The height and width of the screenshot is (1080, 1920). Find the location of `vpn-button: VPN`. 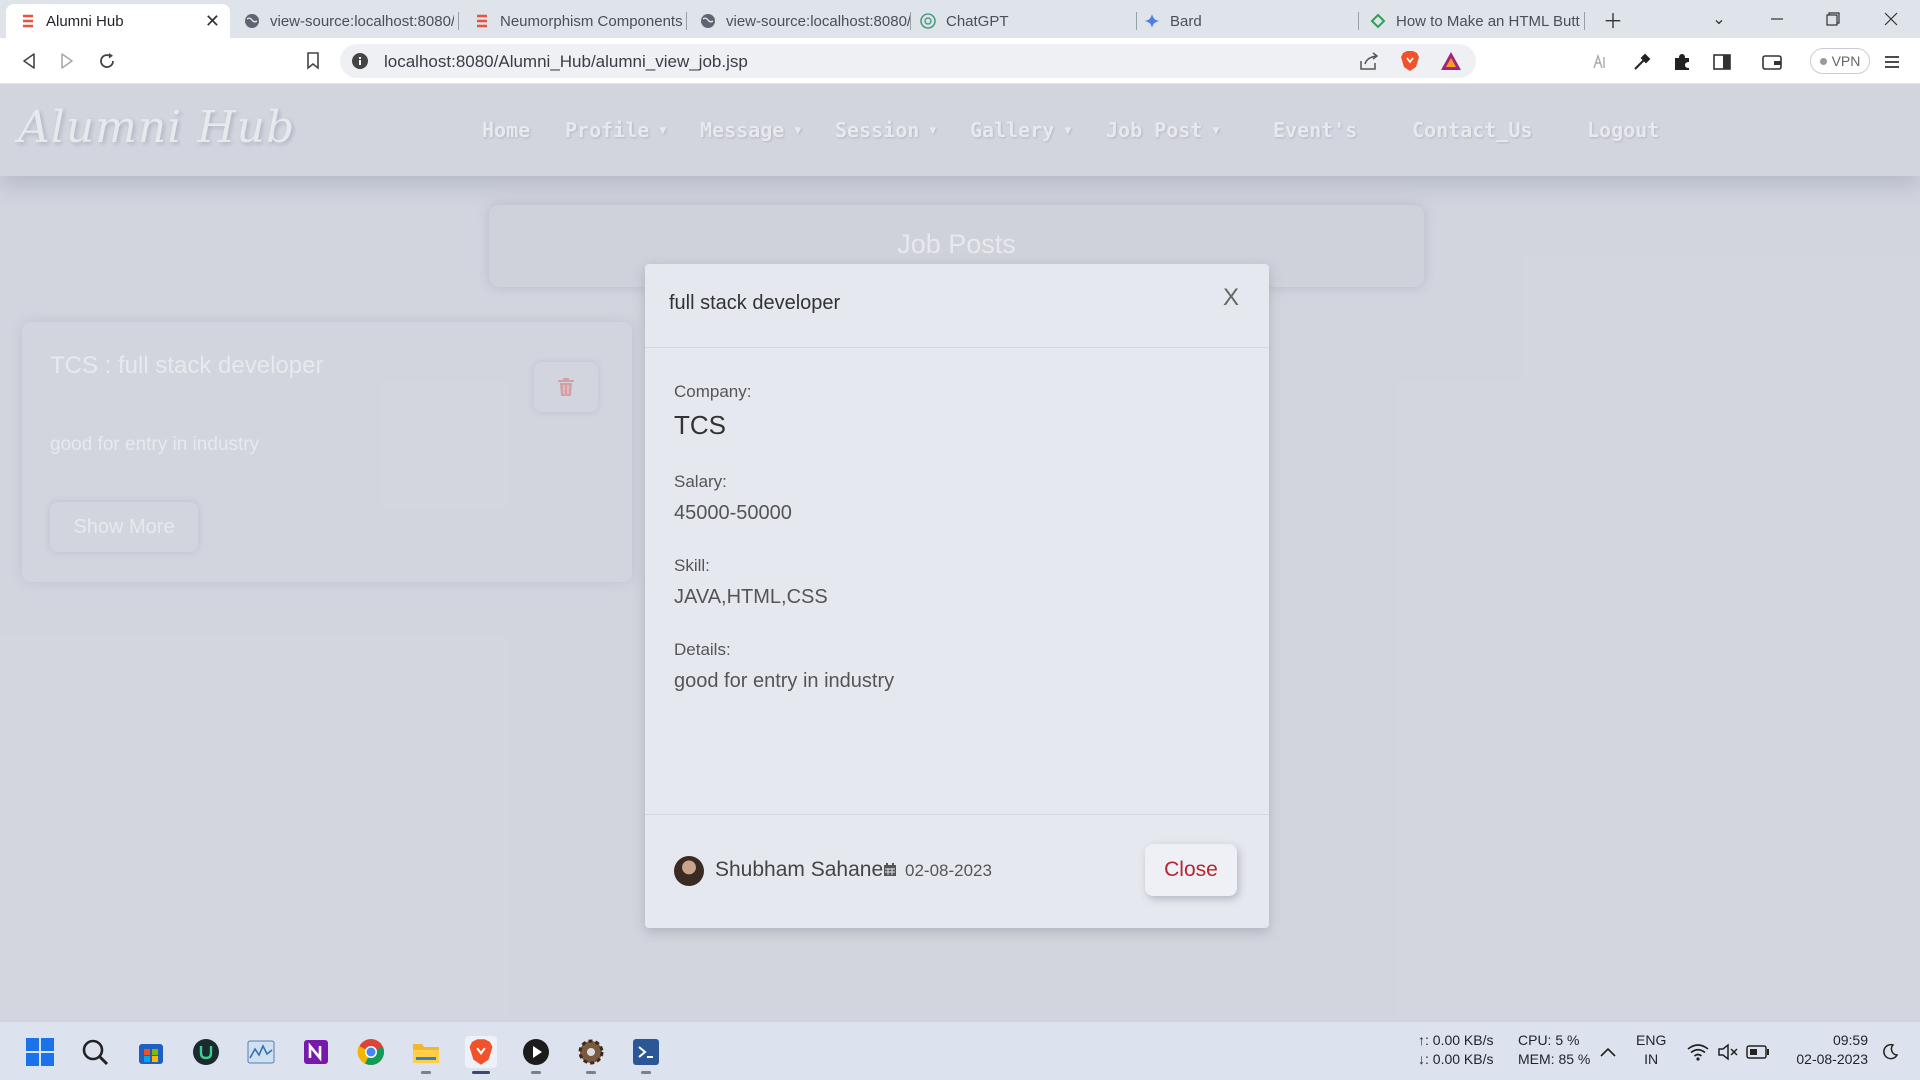

vpn-button: VPN is located at coordinates (1840, 61).